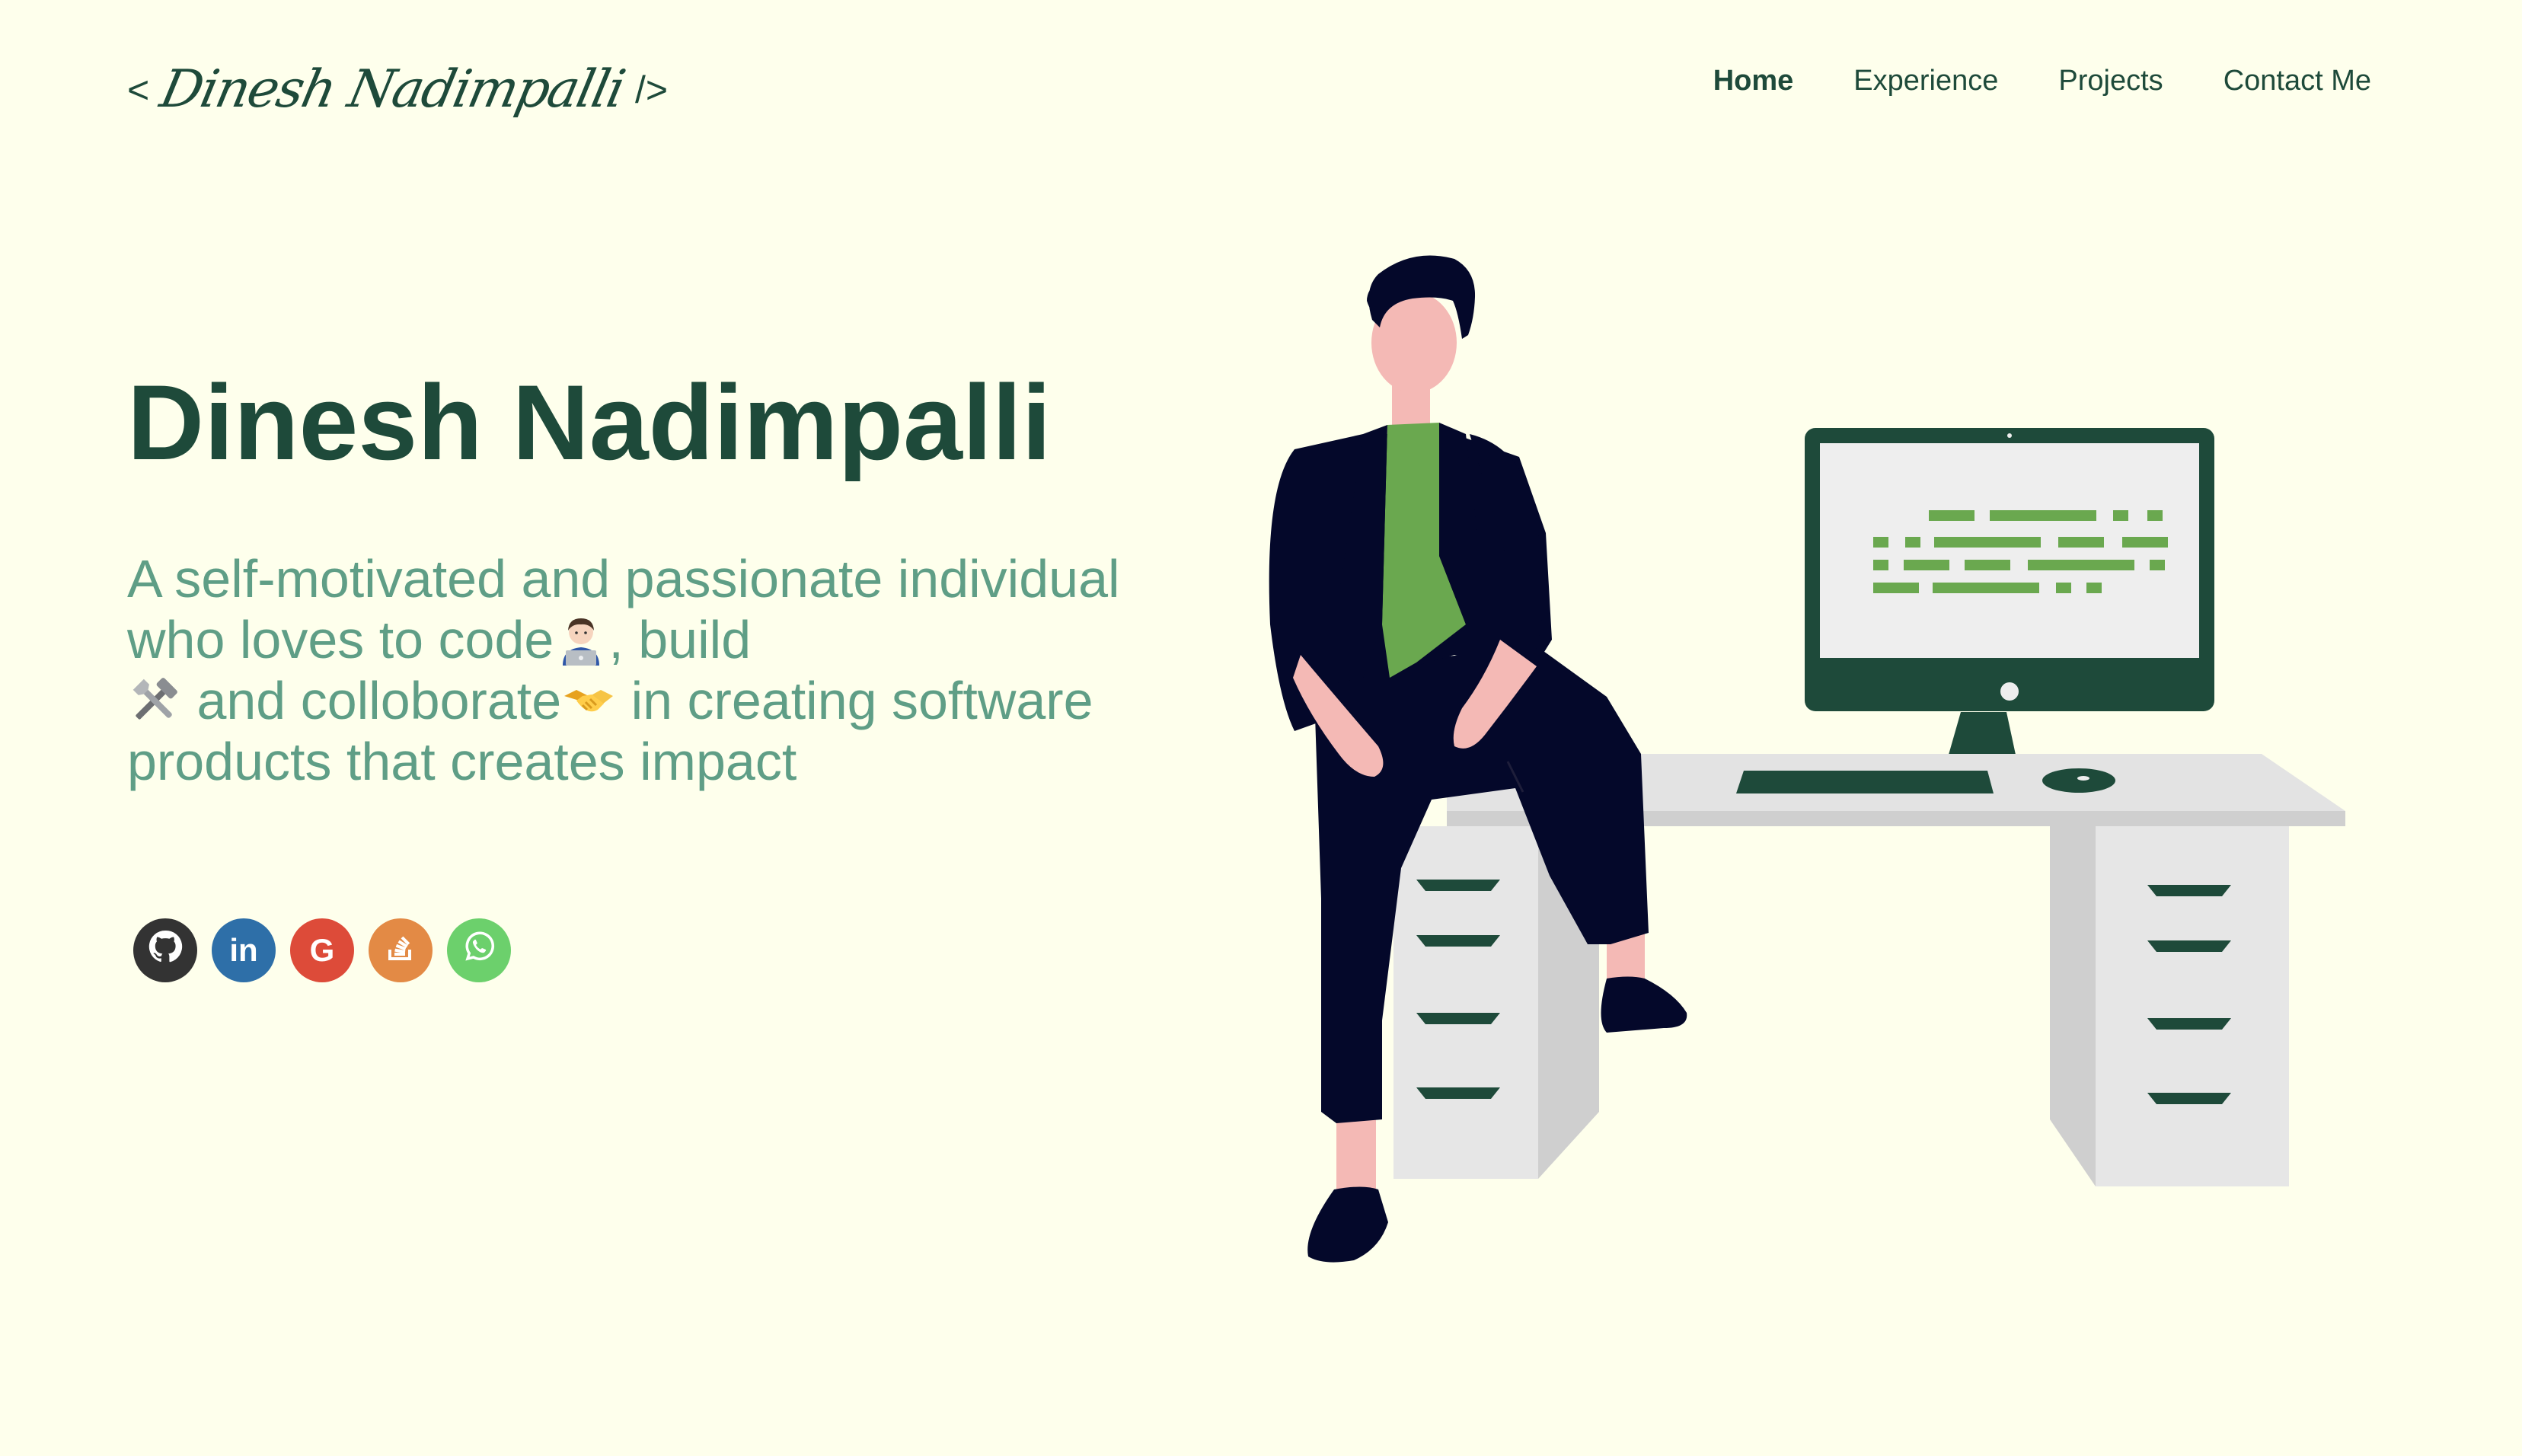 This screenshot has width=2522, height=1456. I want to click on main-nav: Home Experience Projects Contact Me, so click(2042, 80).